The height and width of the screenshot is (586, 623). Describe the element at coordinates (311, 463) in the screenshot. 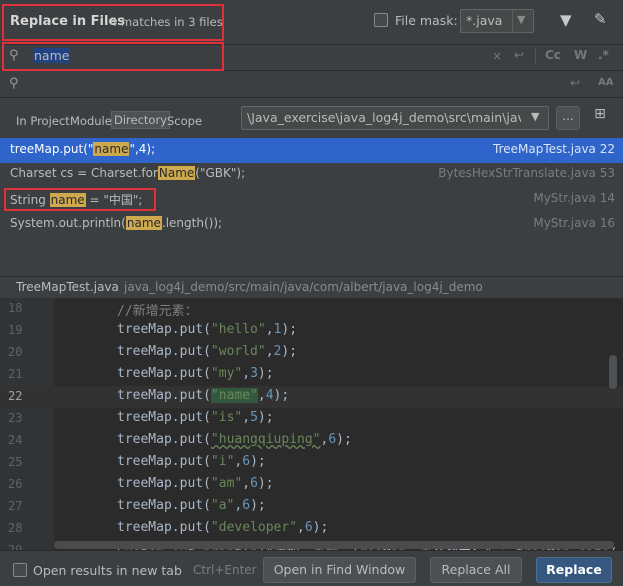

I see `code-line: 25 treeMap.put("i",6);` at that location.